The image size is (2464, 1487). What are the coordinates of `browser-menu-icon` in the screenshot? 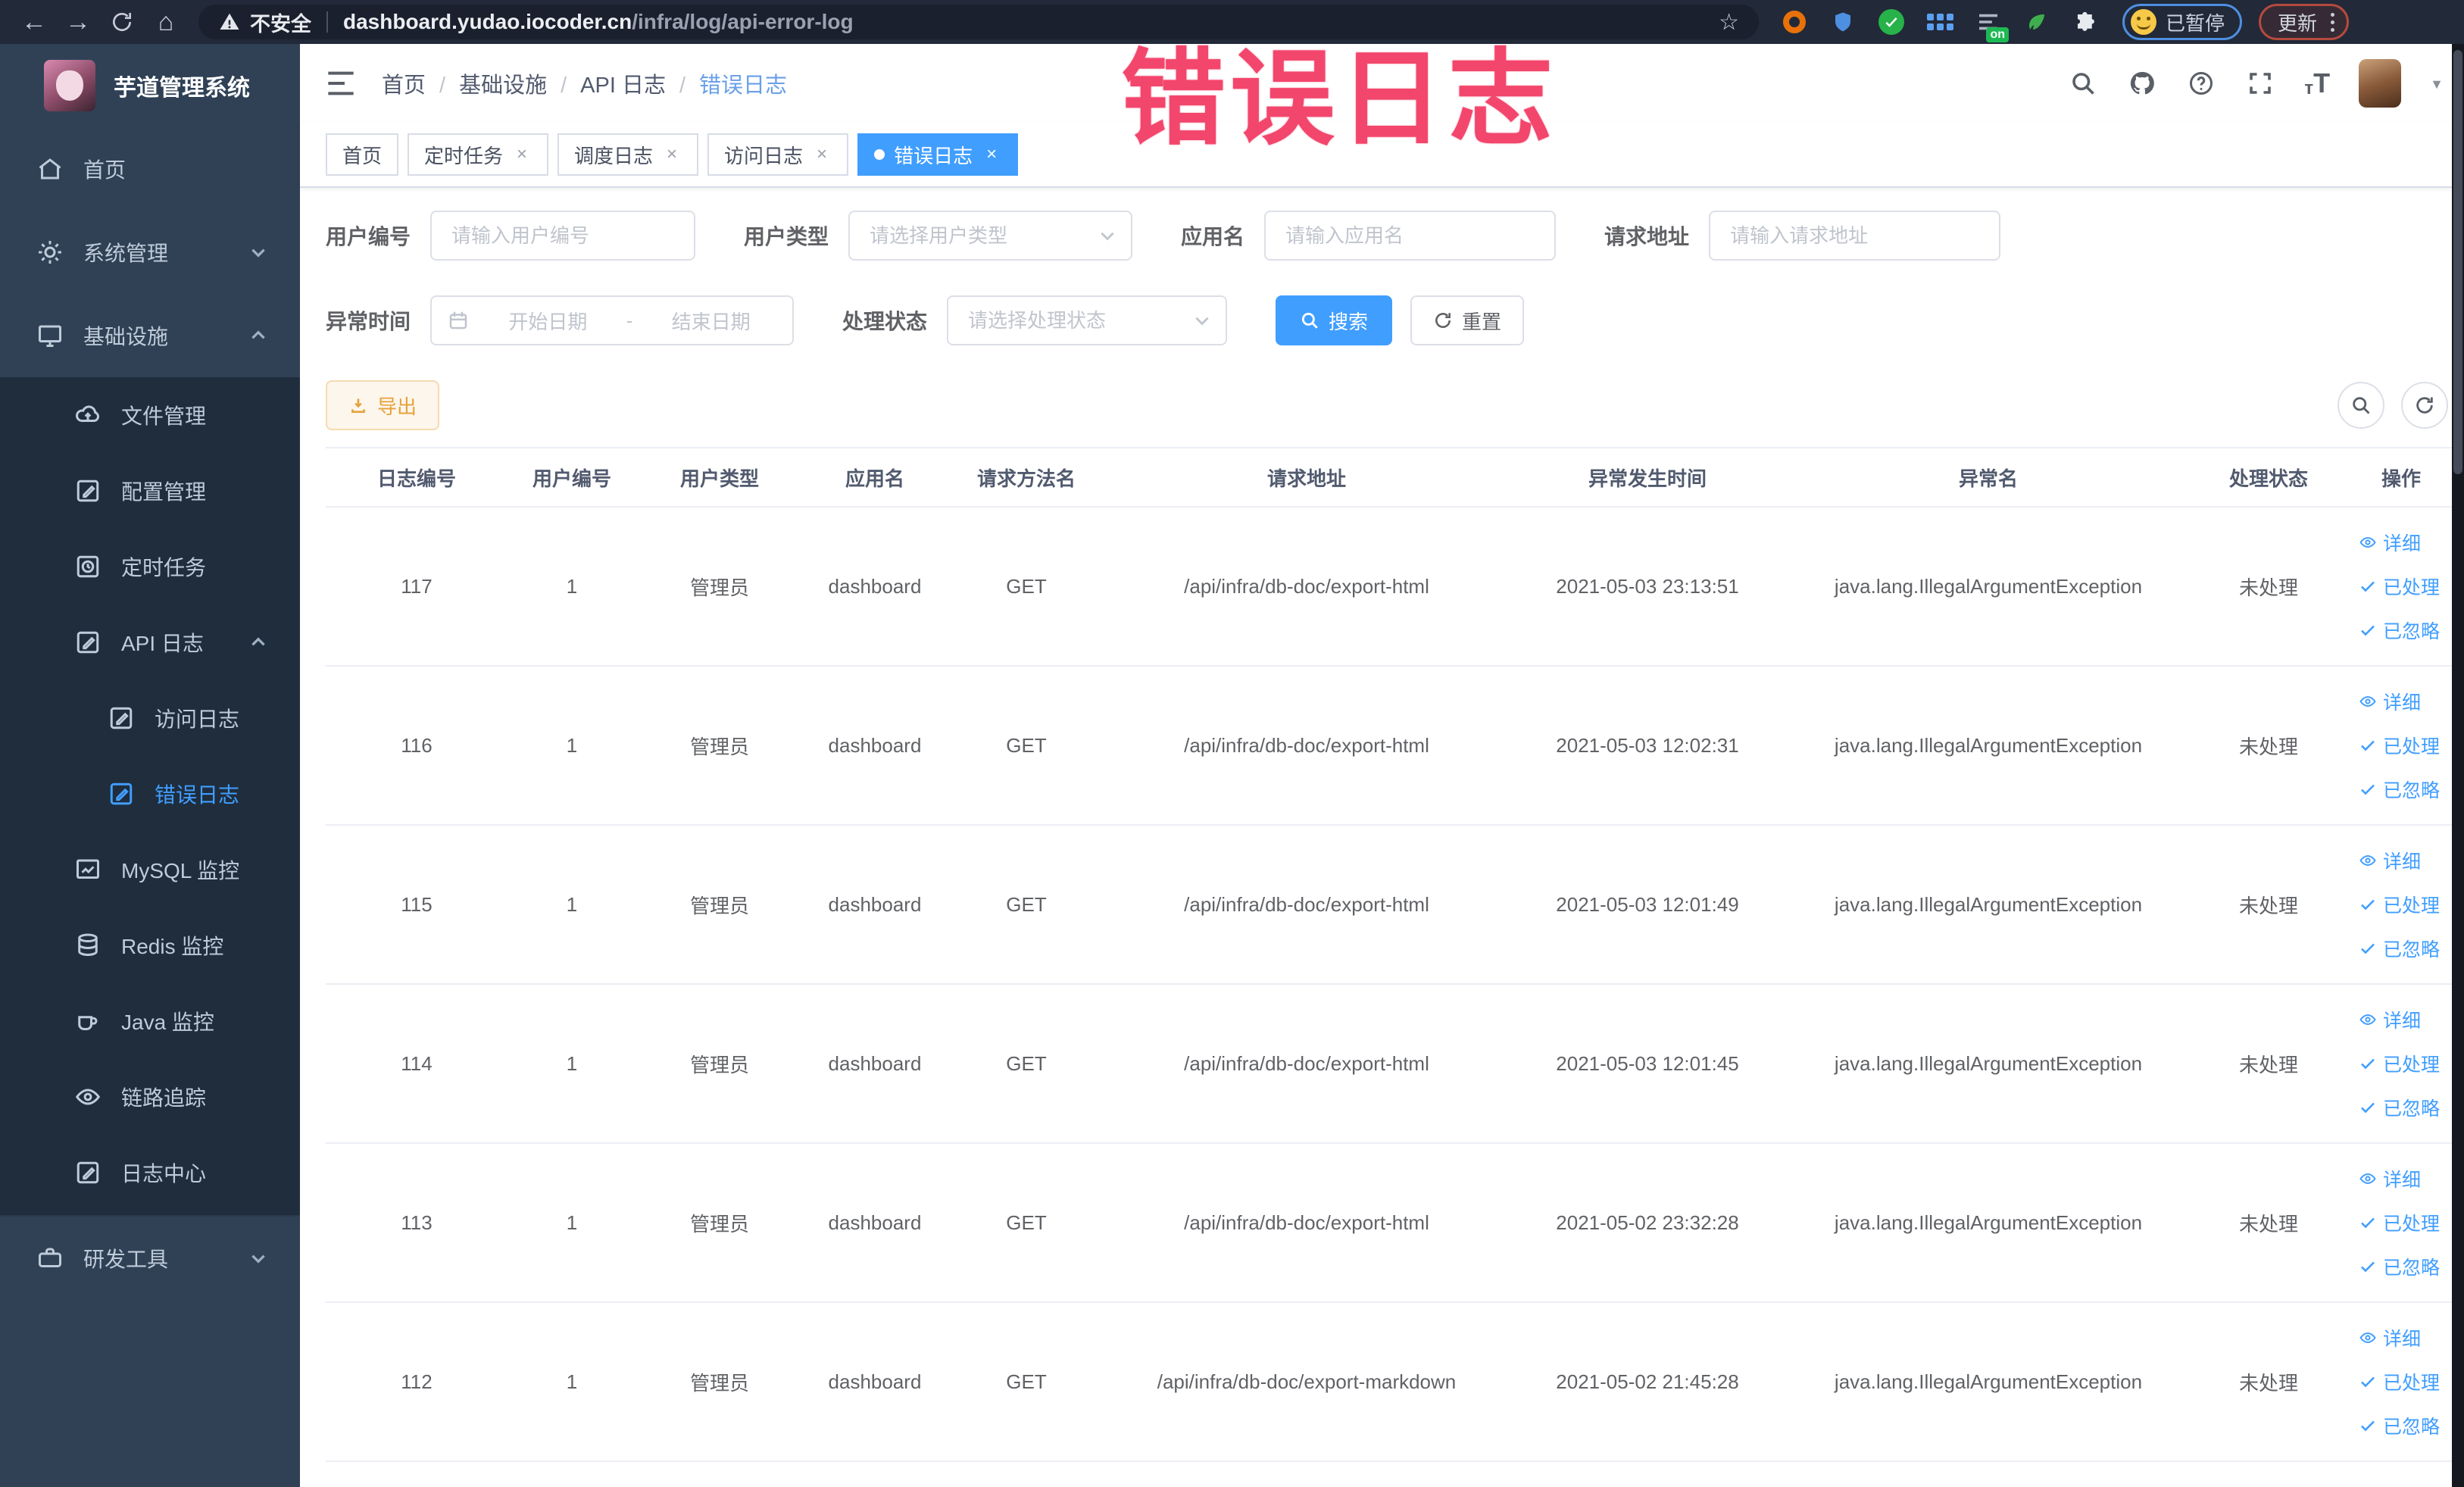 It's located at (2333, 22).